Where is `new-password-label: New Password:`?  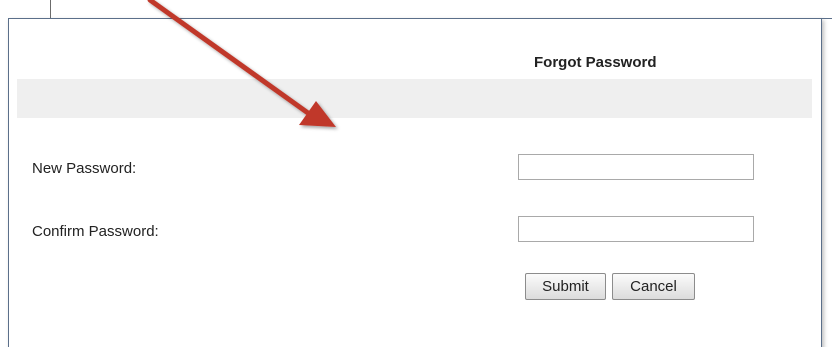
new-password-label: New Password: is located at coordinates (84, 168).